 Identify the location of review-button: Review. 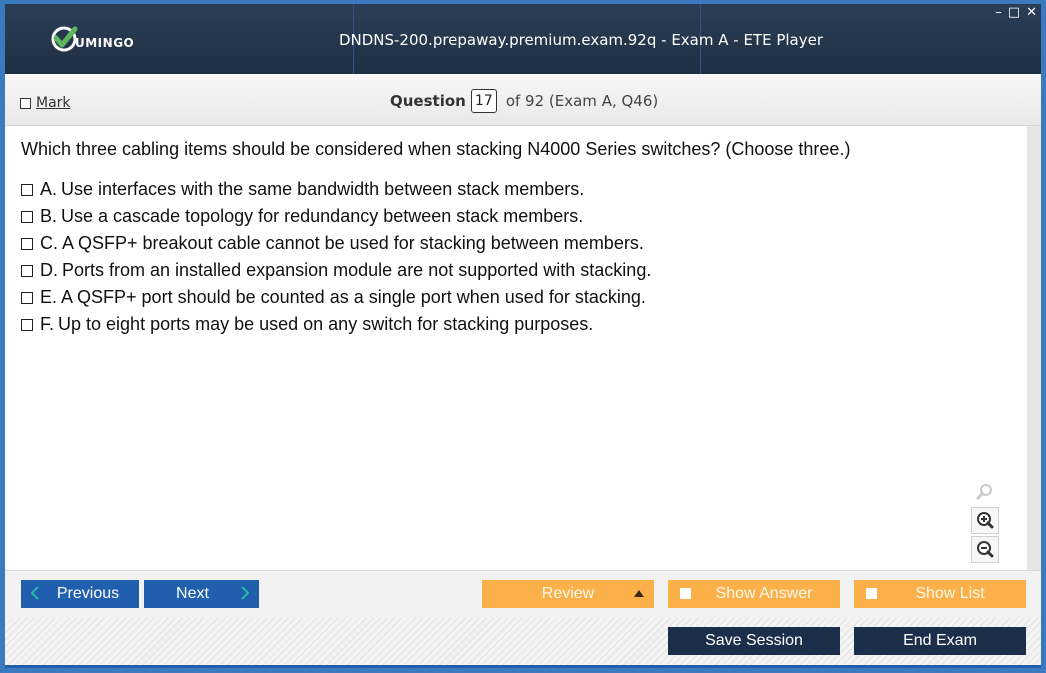
(568, 594).